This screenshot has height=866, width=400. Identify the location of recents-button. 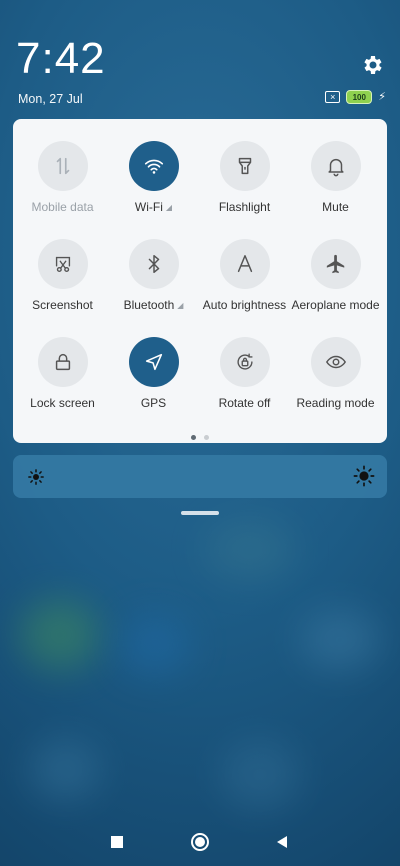
(117, 842).